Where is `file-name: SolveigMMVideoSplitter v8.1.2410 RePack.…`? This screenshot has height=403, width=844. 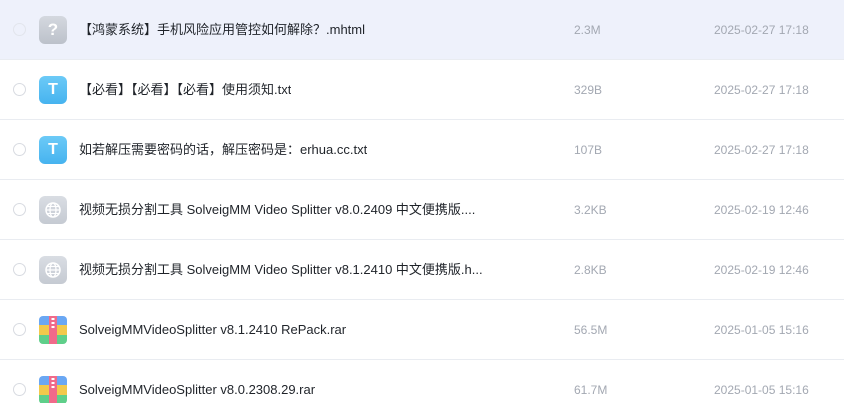
file-name: SolveigMMVideoSplitter v8.1.2410 RePack.… is located at coordinates (212, 330).